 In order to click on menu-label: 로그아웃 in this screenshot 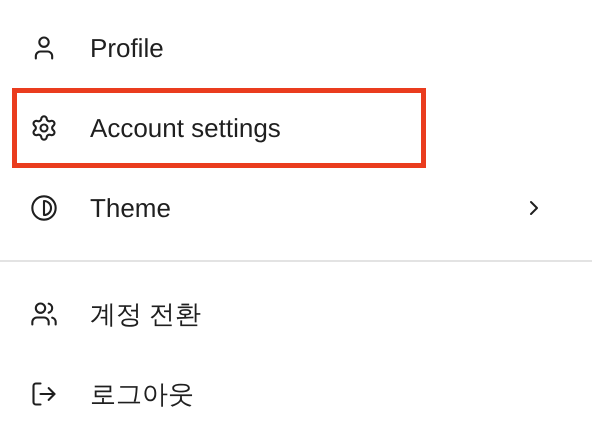, I will do `click(142, 394)`.